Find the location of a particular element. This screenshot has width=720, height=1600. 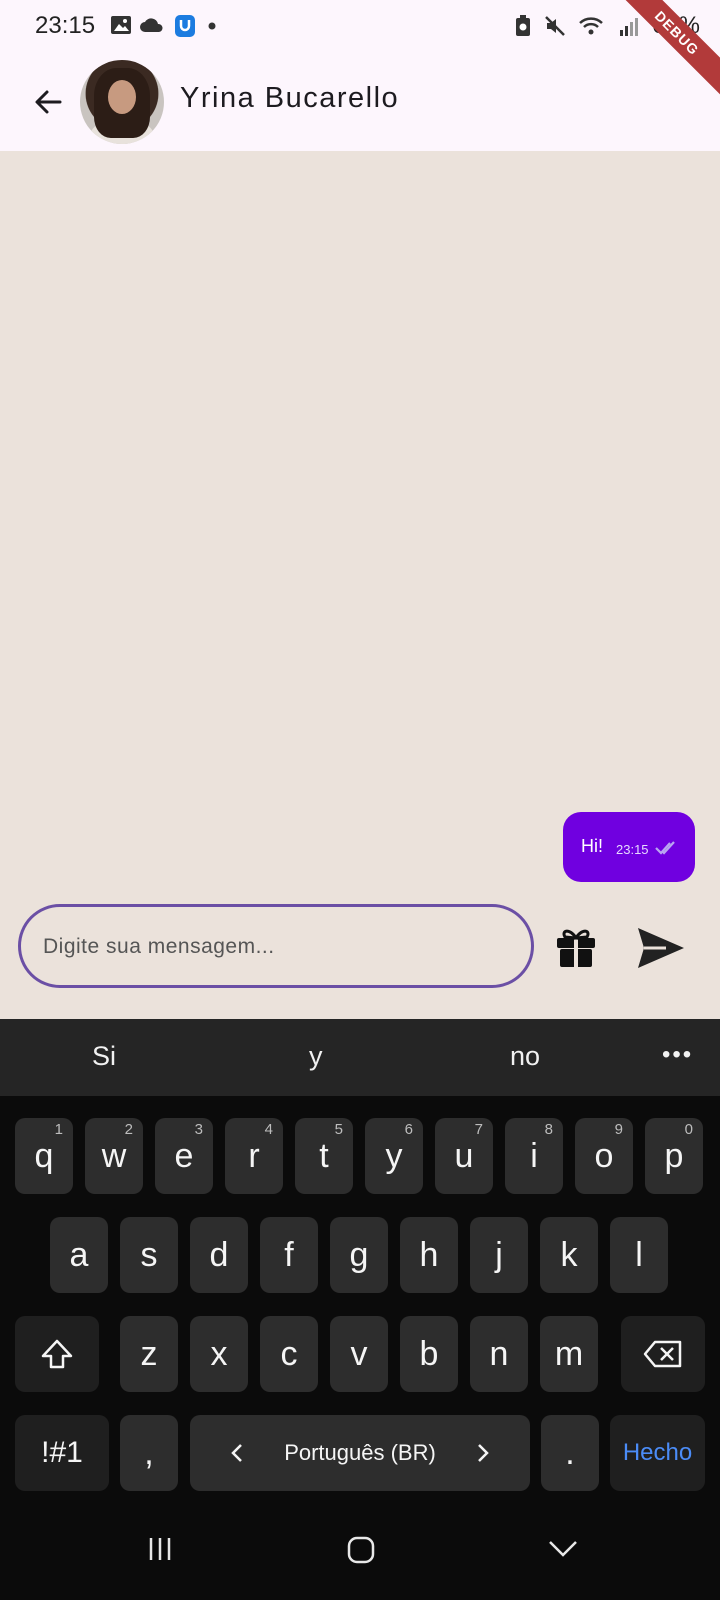

chevron-down-icon is located at coordinates (563, 1549).